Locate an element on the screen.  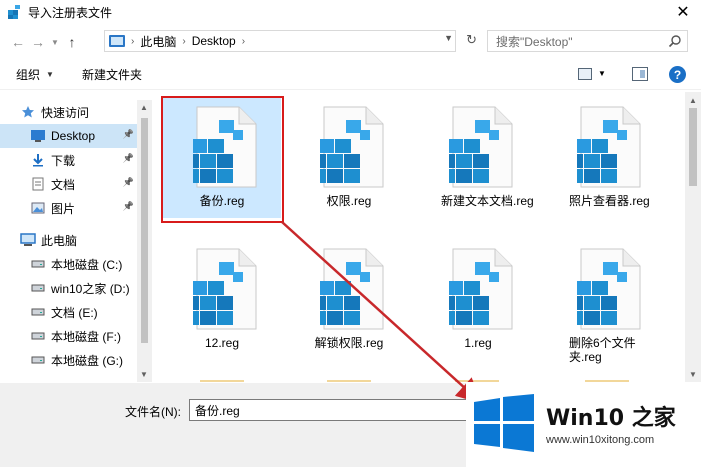
windows-logo-icon is located at coordinates (504, 423).